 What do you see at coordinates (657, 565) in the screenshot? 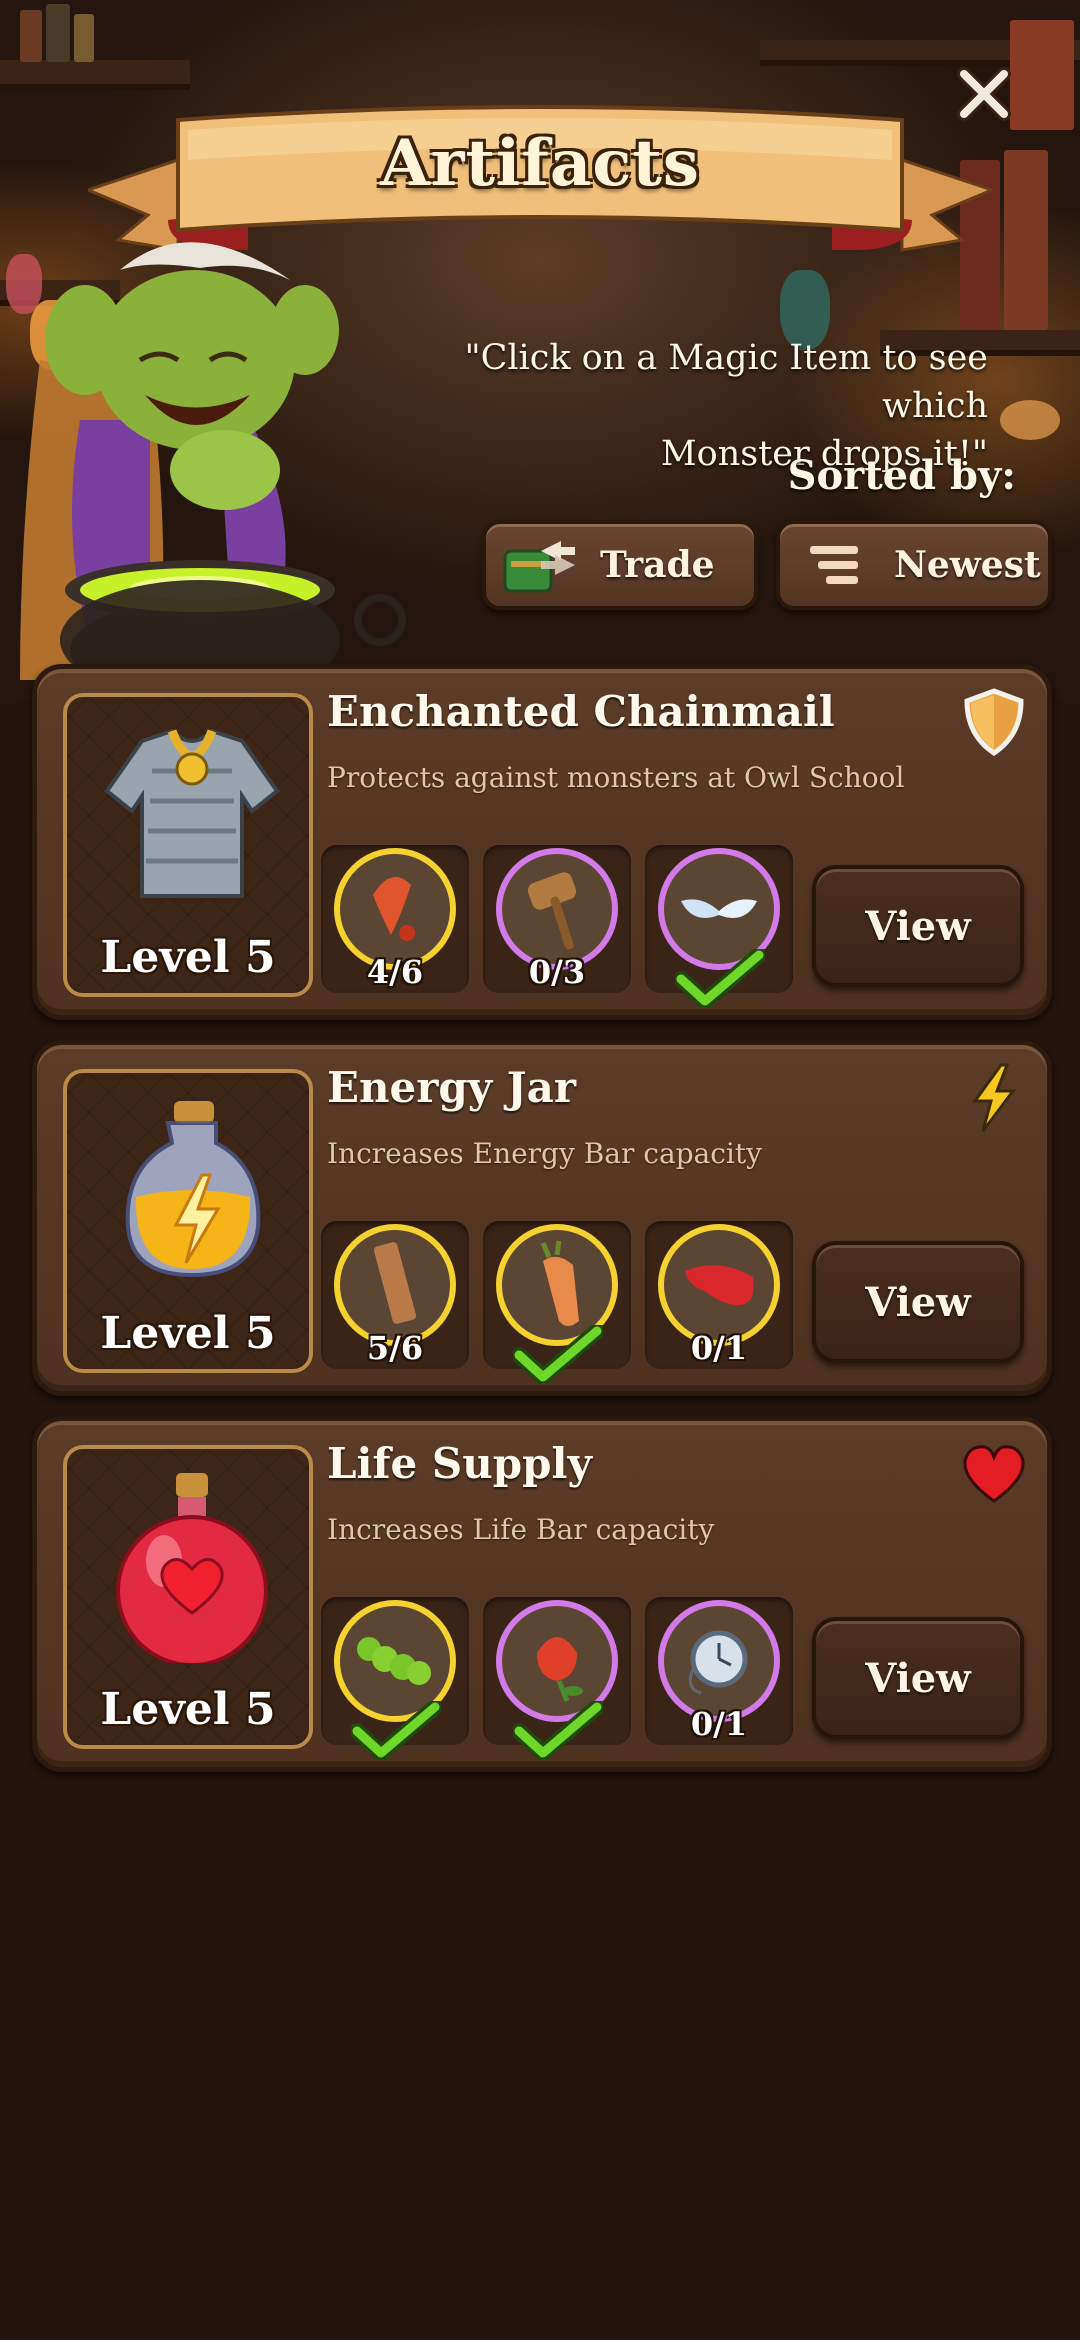
I see `sort-trade-label: Trade` at bounding box center [657, 565].